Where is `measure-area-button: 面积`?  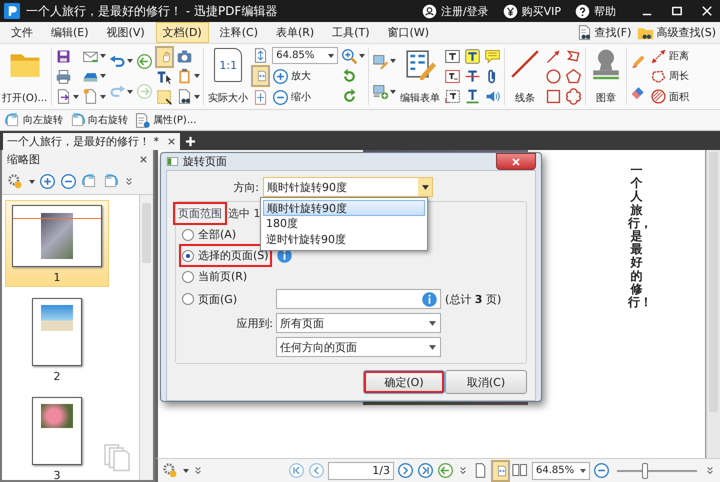 measure-area-button: 面积 is located at coordinates (670, 97).